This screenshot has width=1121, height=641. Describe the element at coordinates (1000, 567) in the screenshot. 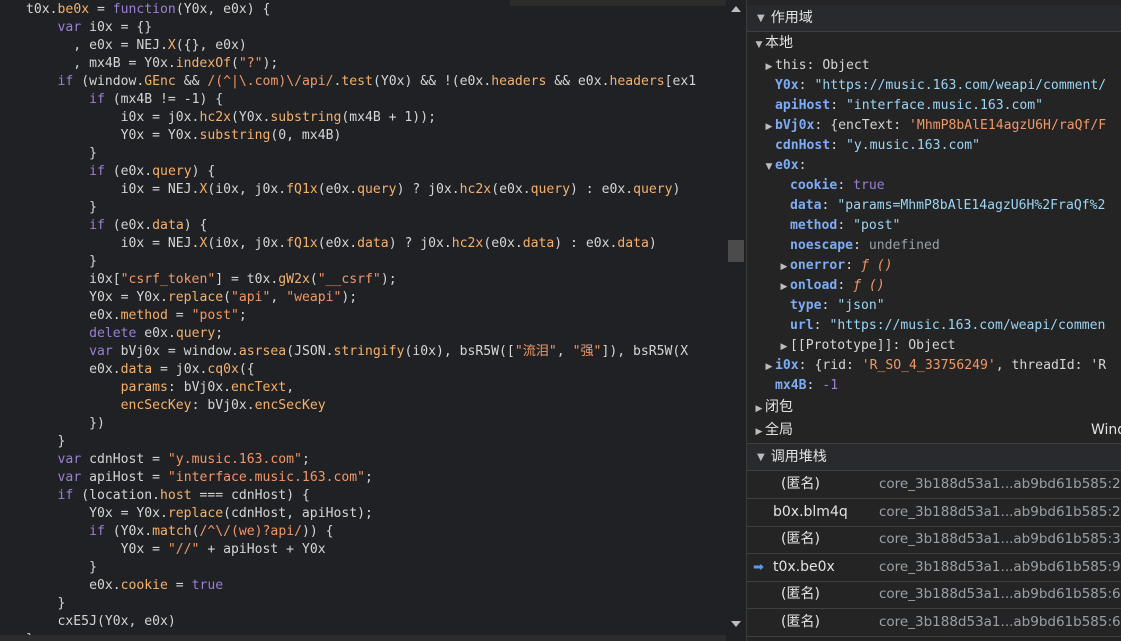

I see `frame-location-link: core_3b188d53a1...ab9bd61b585:92` at that location.